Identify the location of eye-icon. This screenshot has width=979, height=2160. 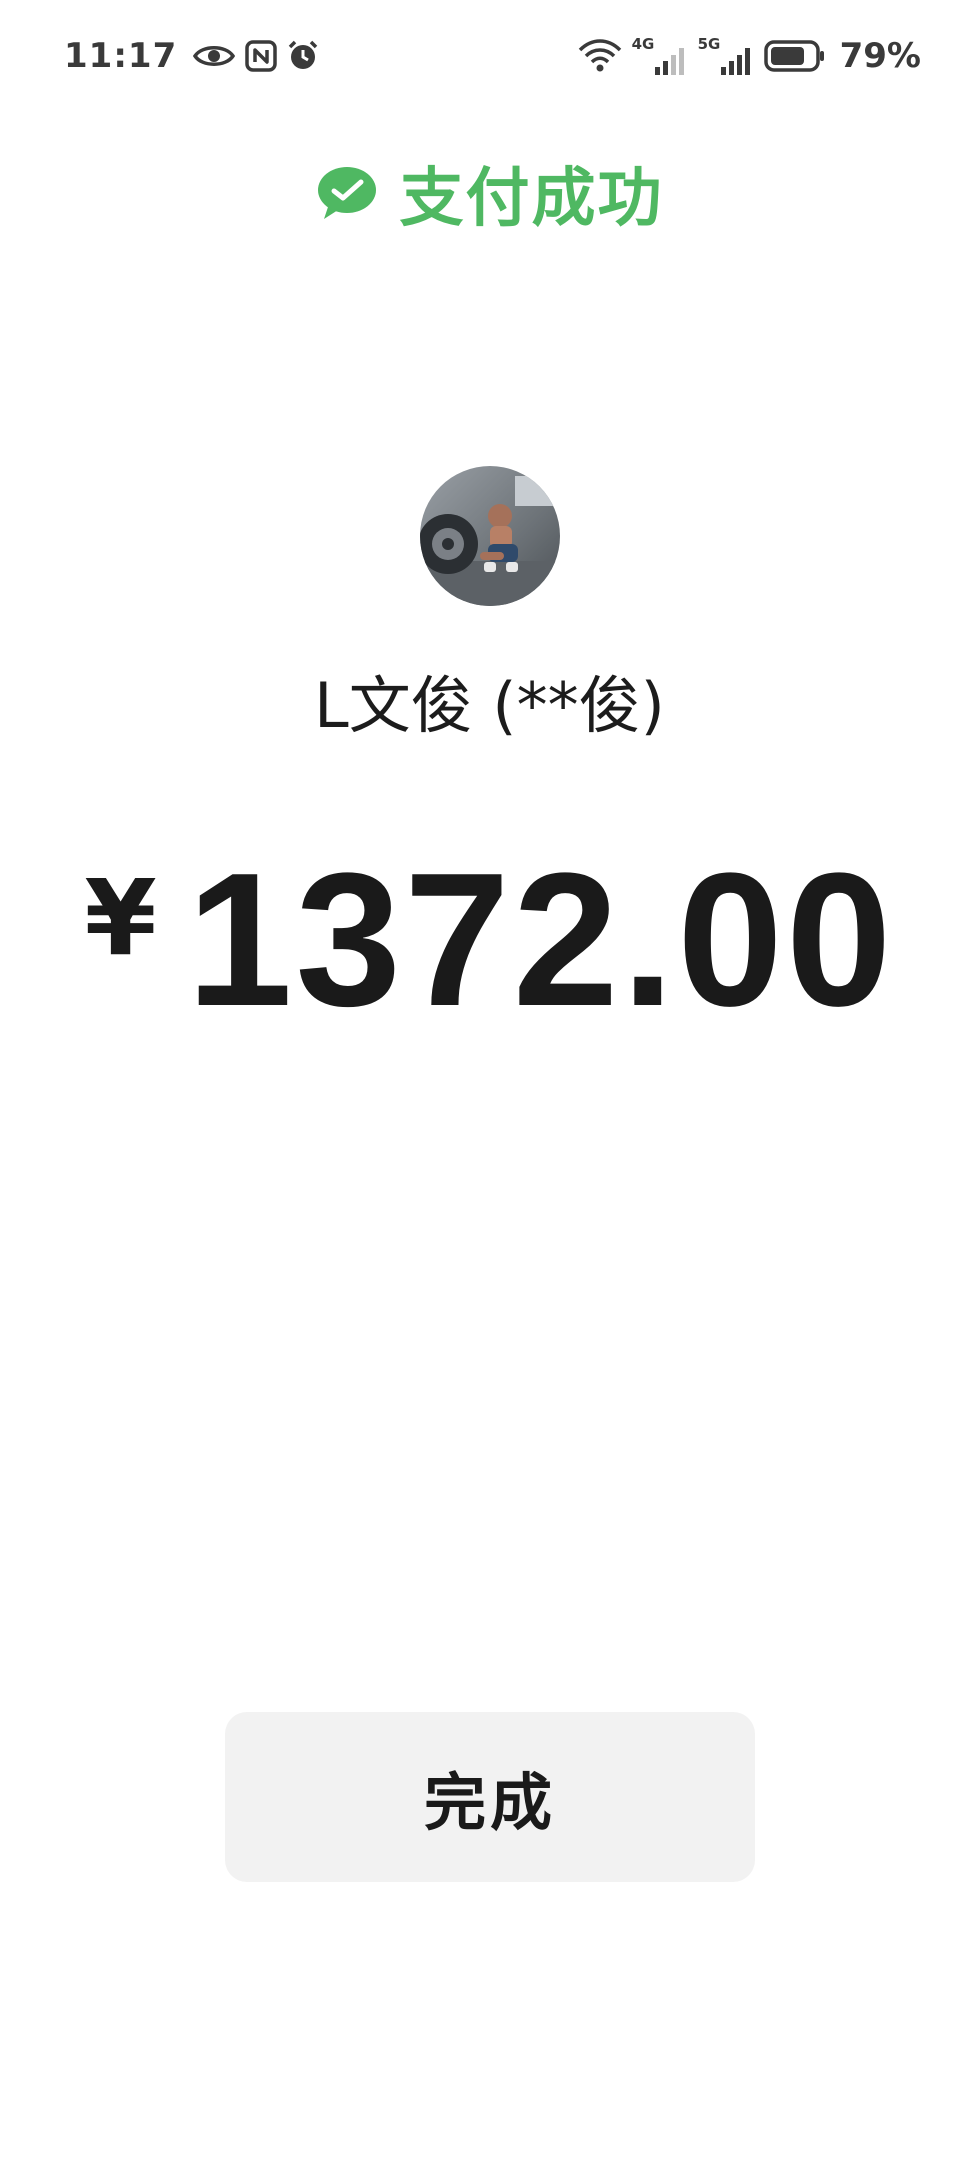
(214, 56).